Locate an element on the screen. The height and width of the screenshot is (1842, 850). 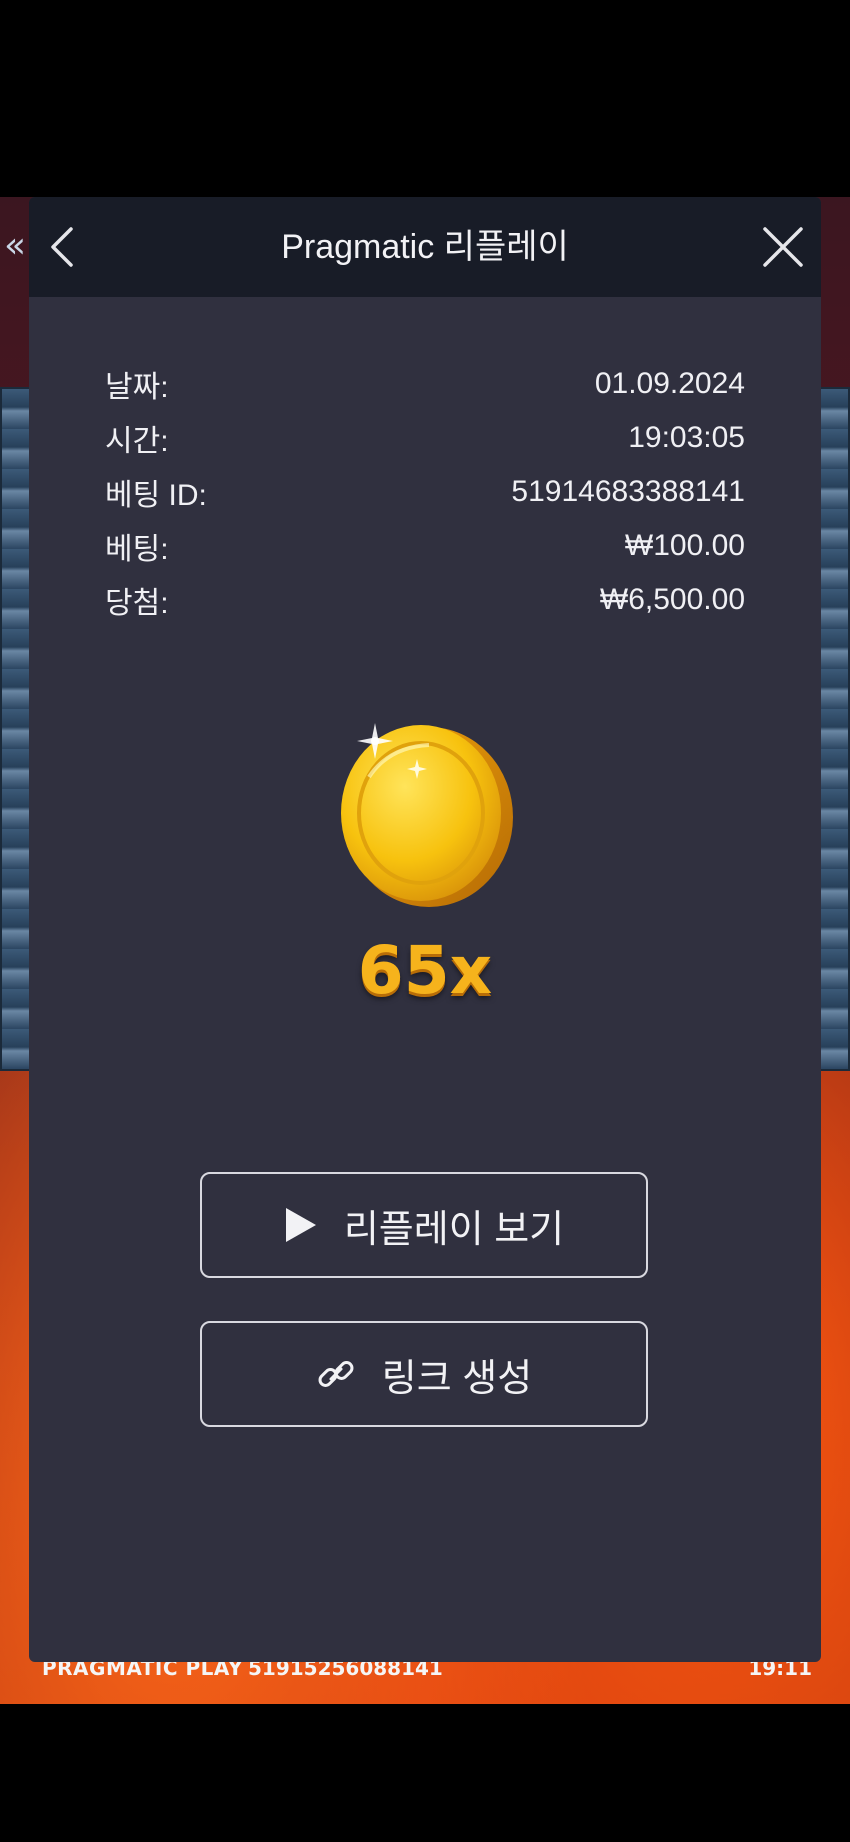
bet-id-label: 베팅 ID: is located at coordinates (156, 495).